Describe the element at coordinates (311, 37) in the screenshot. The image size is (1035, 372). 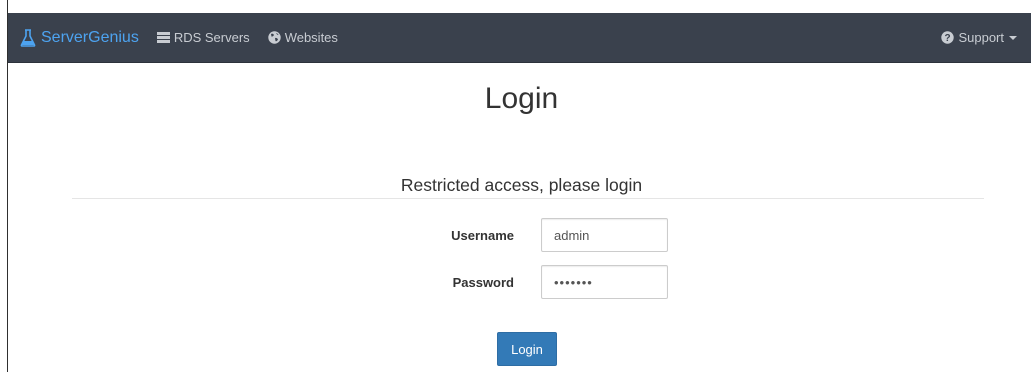
I see `nav-websites-label: Websites` at that location.